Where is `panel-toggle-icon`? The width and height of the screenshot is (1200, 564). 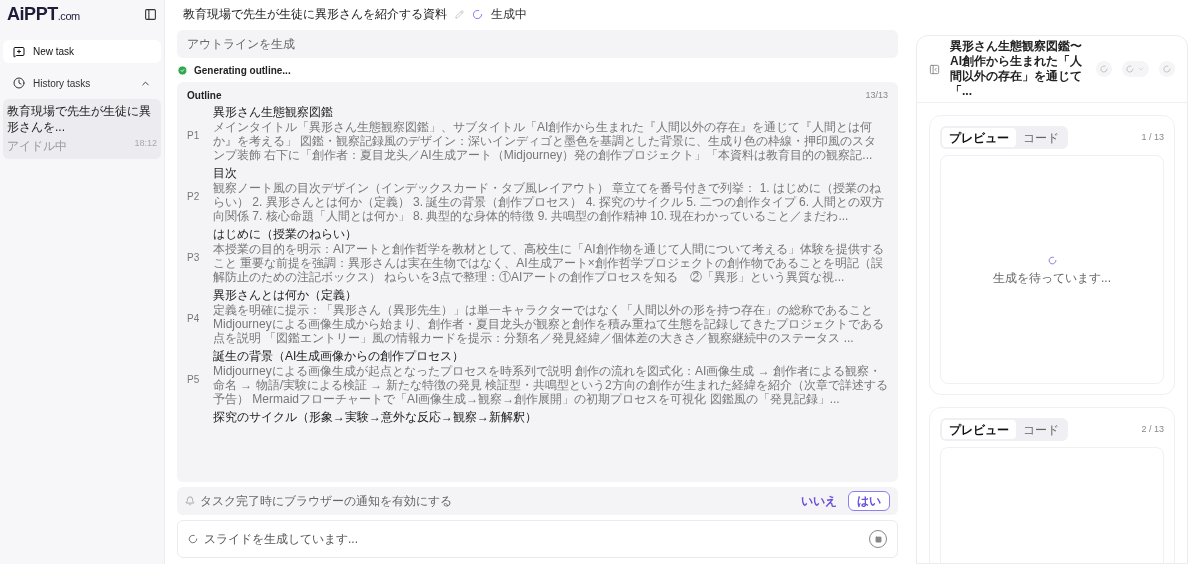
panel-toggle-icon is located at coordinates (934, 69).